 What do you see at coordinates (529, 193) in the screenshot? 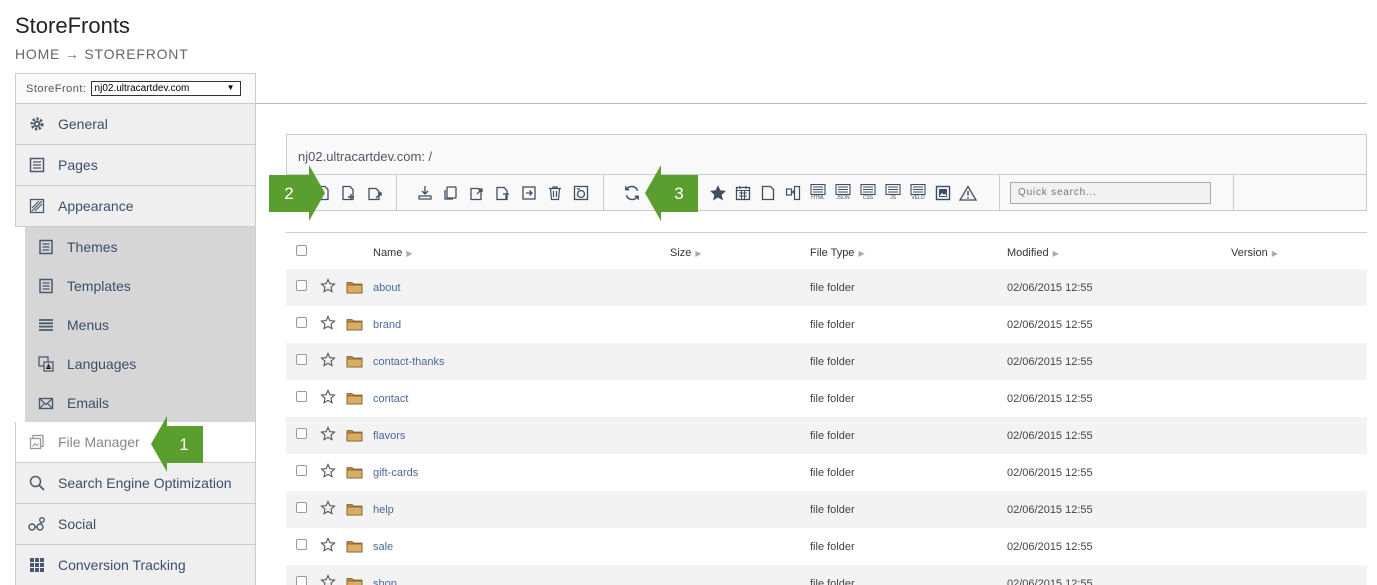
I see `move-icon` at bounding box center [529, 193].